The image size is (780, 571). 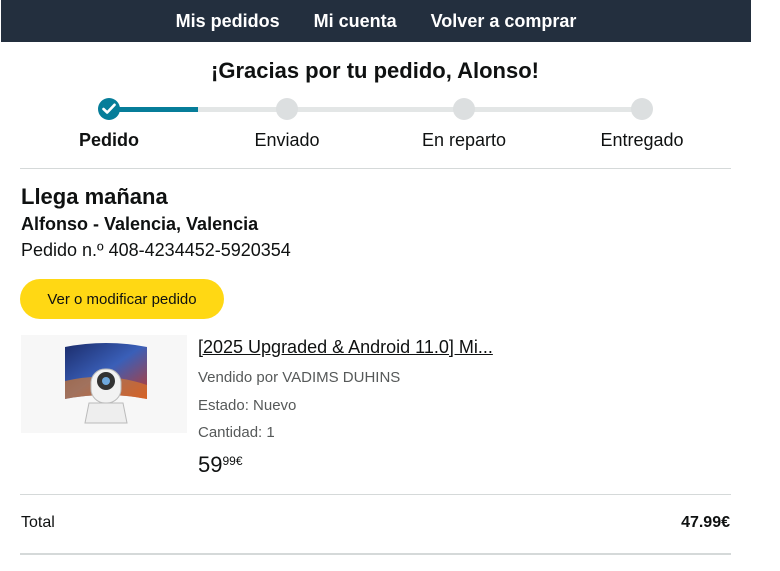 I want to click on order-progress-tracker: Pedido Enviado En reparto Entregado, so click(x=375, y=126).